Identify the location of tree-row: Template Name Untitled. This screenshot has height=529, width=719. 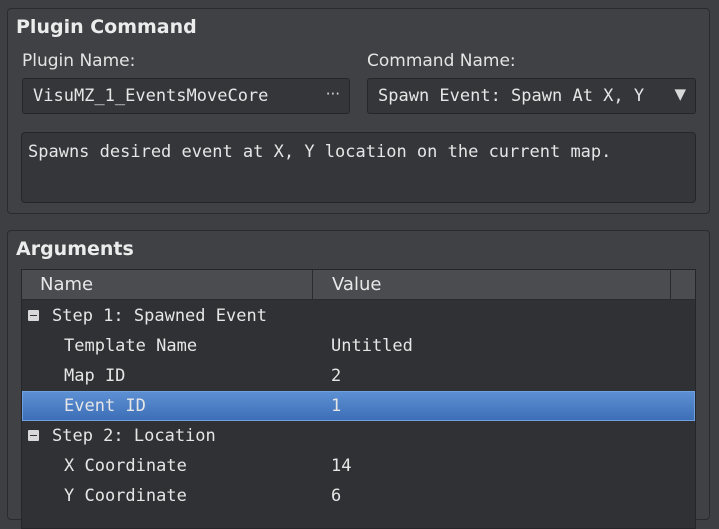
(358, 346).